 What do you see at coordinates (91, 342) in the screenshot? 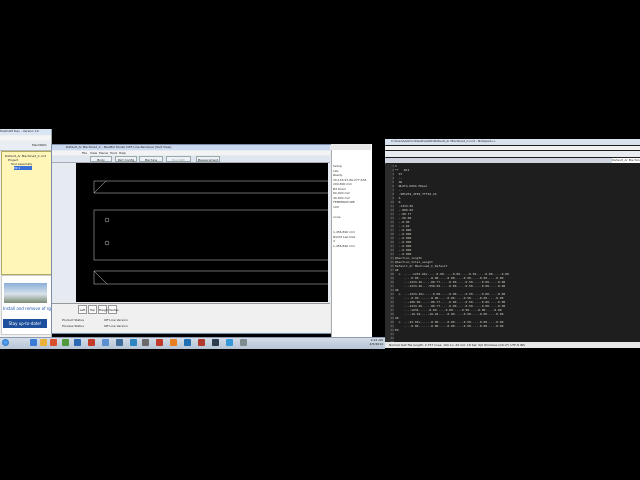
I see `chrome-icon` at bounding box center [91, 342].